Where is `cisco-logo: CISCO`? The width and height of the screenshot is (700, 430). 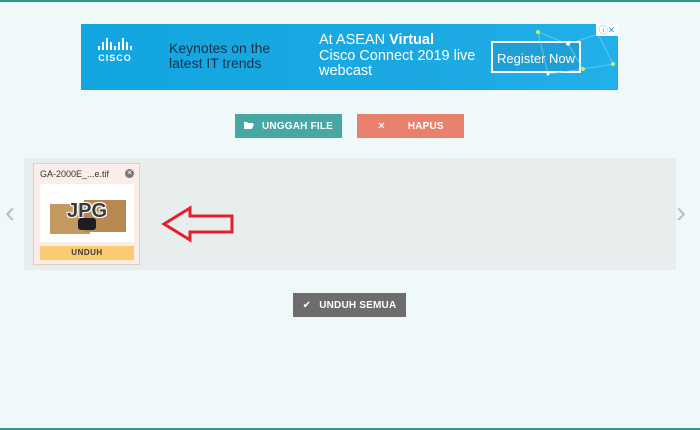 cisco-logo: CISCO is located at coordinates (115, 56).